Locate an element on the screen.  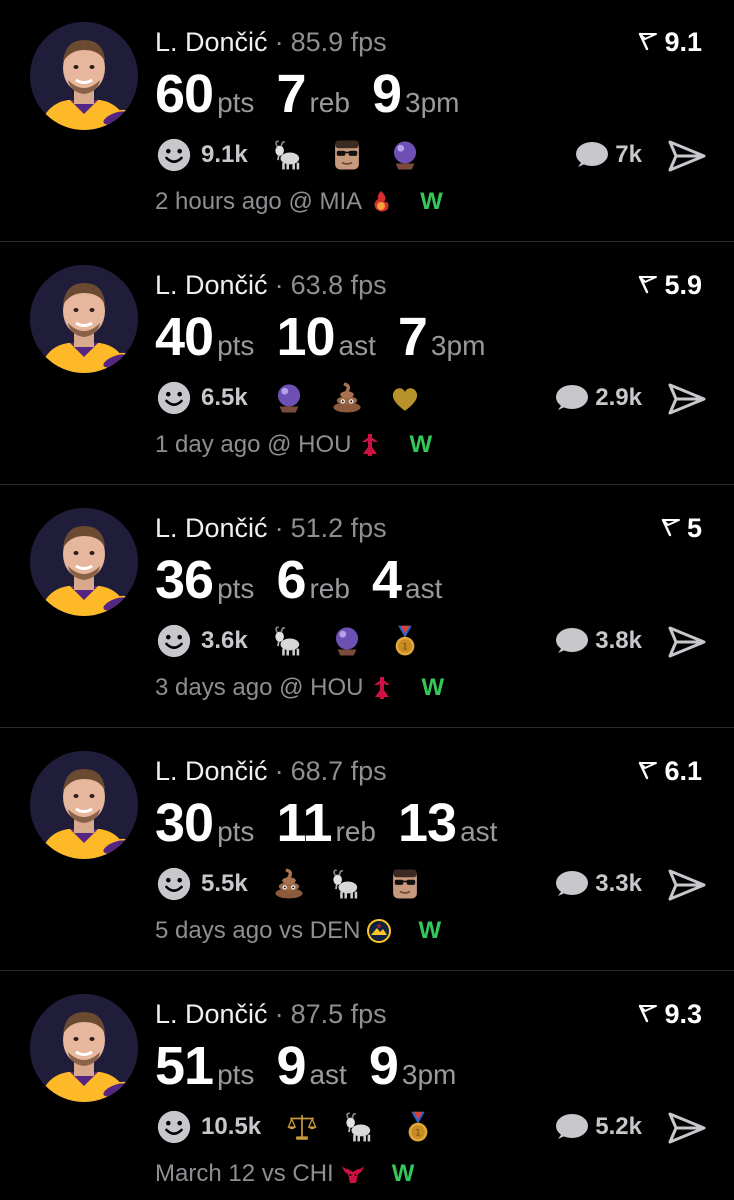
stat-value: 11 is located at coordinates (304, 823).